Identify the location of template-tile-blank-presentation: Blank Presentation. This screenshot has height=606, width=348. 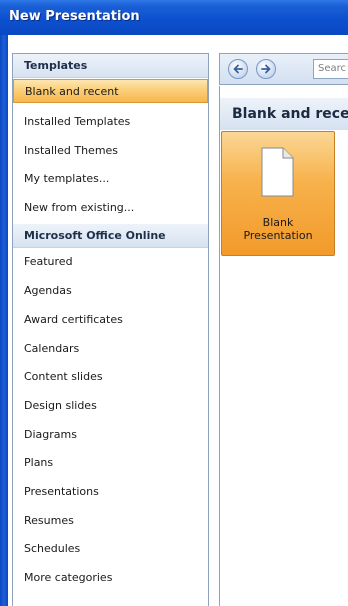
(278, 193).